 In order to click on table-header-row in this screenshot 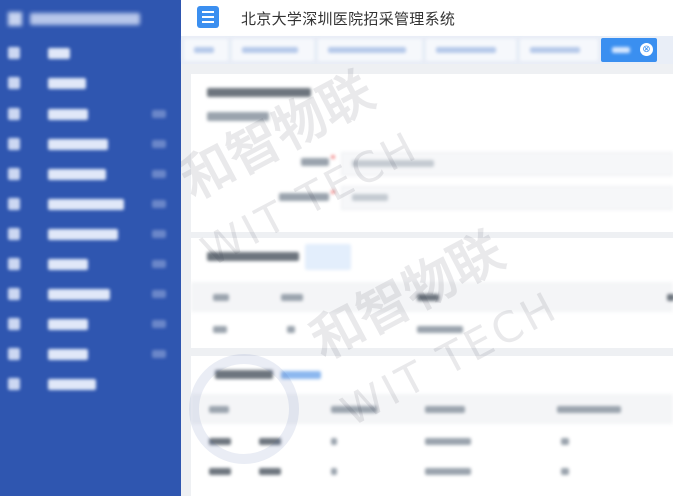, I will do `click(432, 297)`.